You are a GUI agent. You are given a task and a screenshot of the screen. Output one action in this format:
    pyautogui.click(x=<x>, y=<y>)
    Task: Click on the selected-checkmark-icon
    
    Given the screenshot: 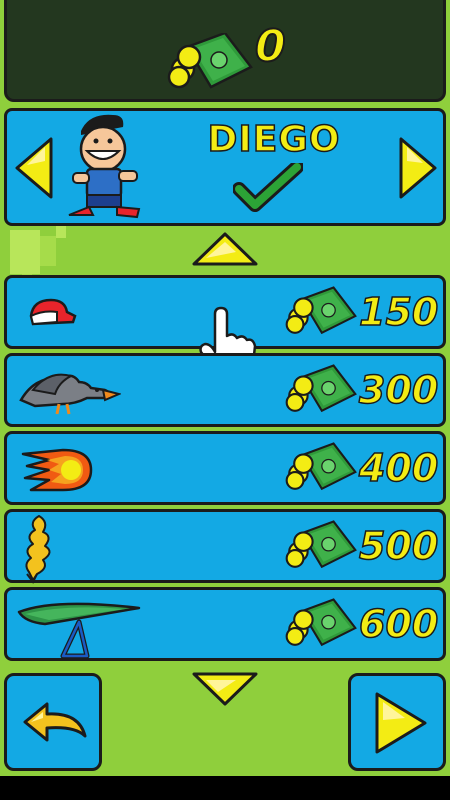 What is the action you would take?
    pyautogui.click(x=268, y=187)
    